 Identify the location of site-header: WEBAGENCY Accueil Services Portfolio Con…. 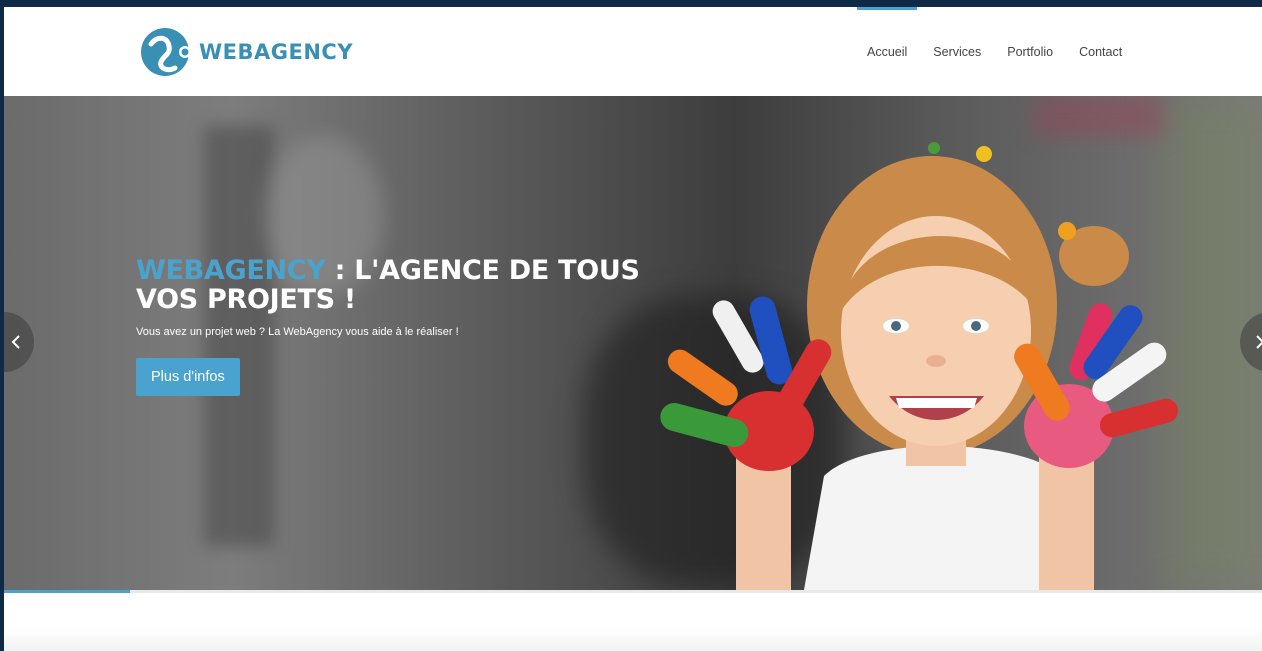
(633, 51).